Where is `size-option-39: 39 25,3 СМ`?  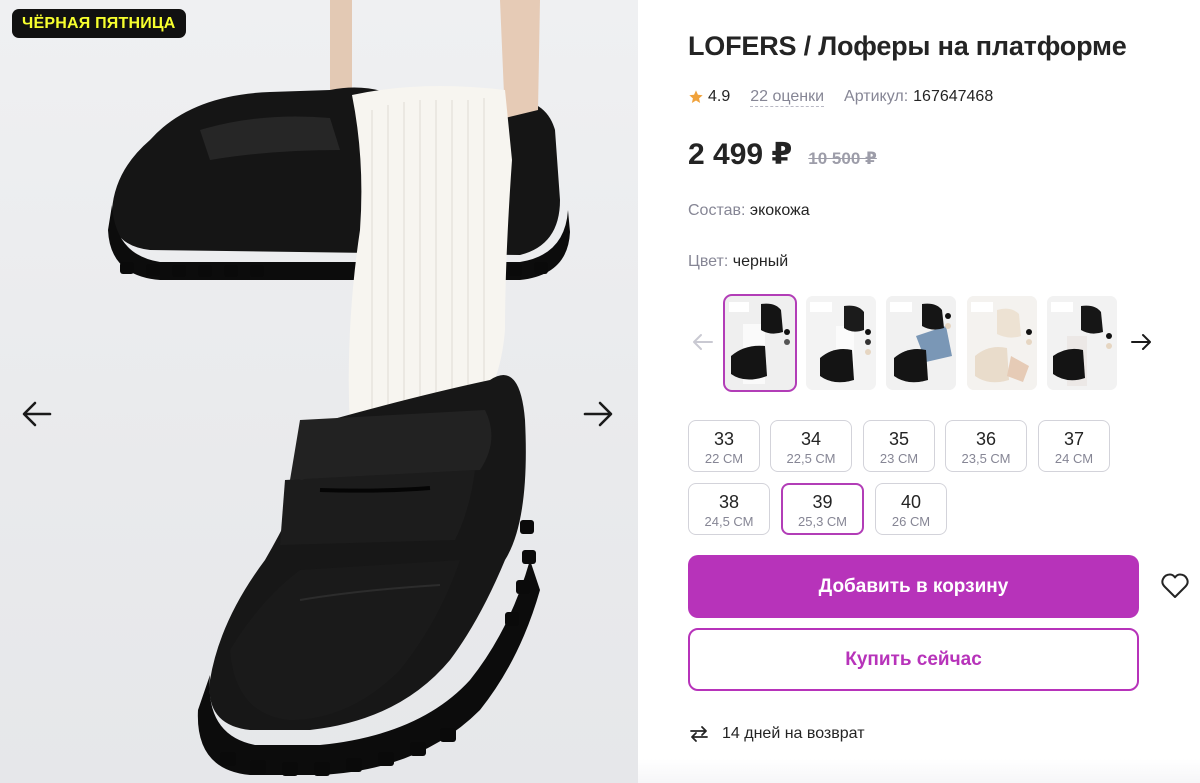
size-option-39: 39 25,3 СМ is located at coordinates (822, 509).